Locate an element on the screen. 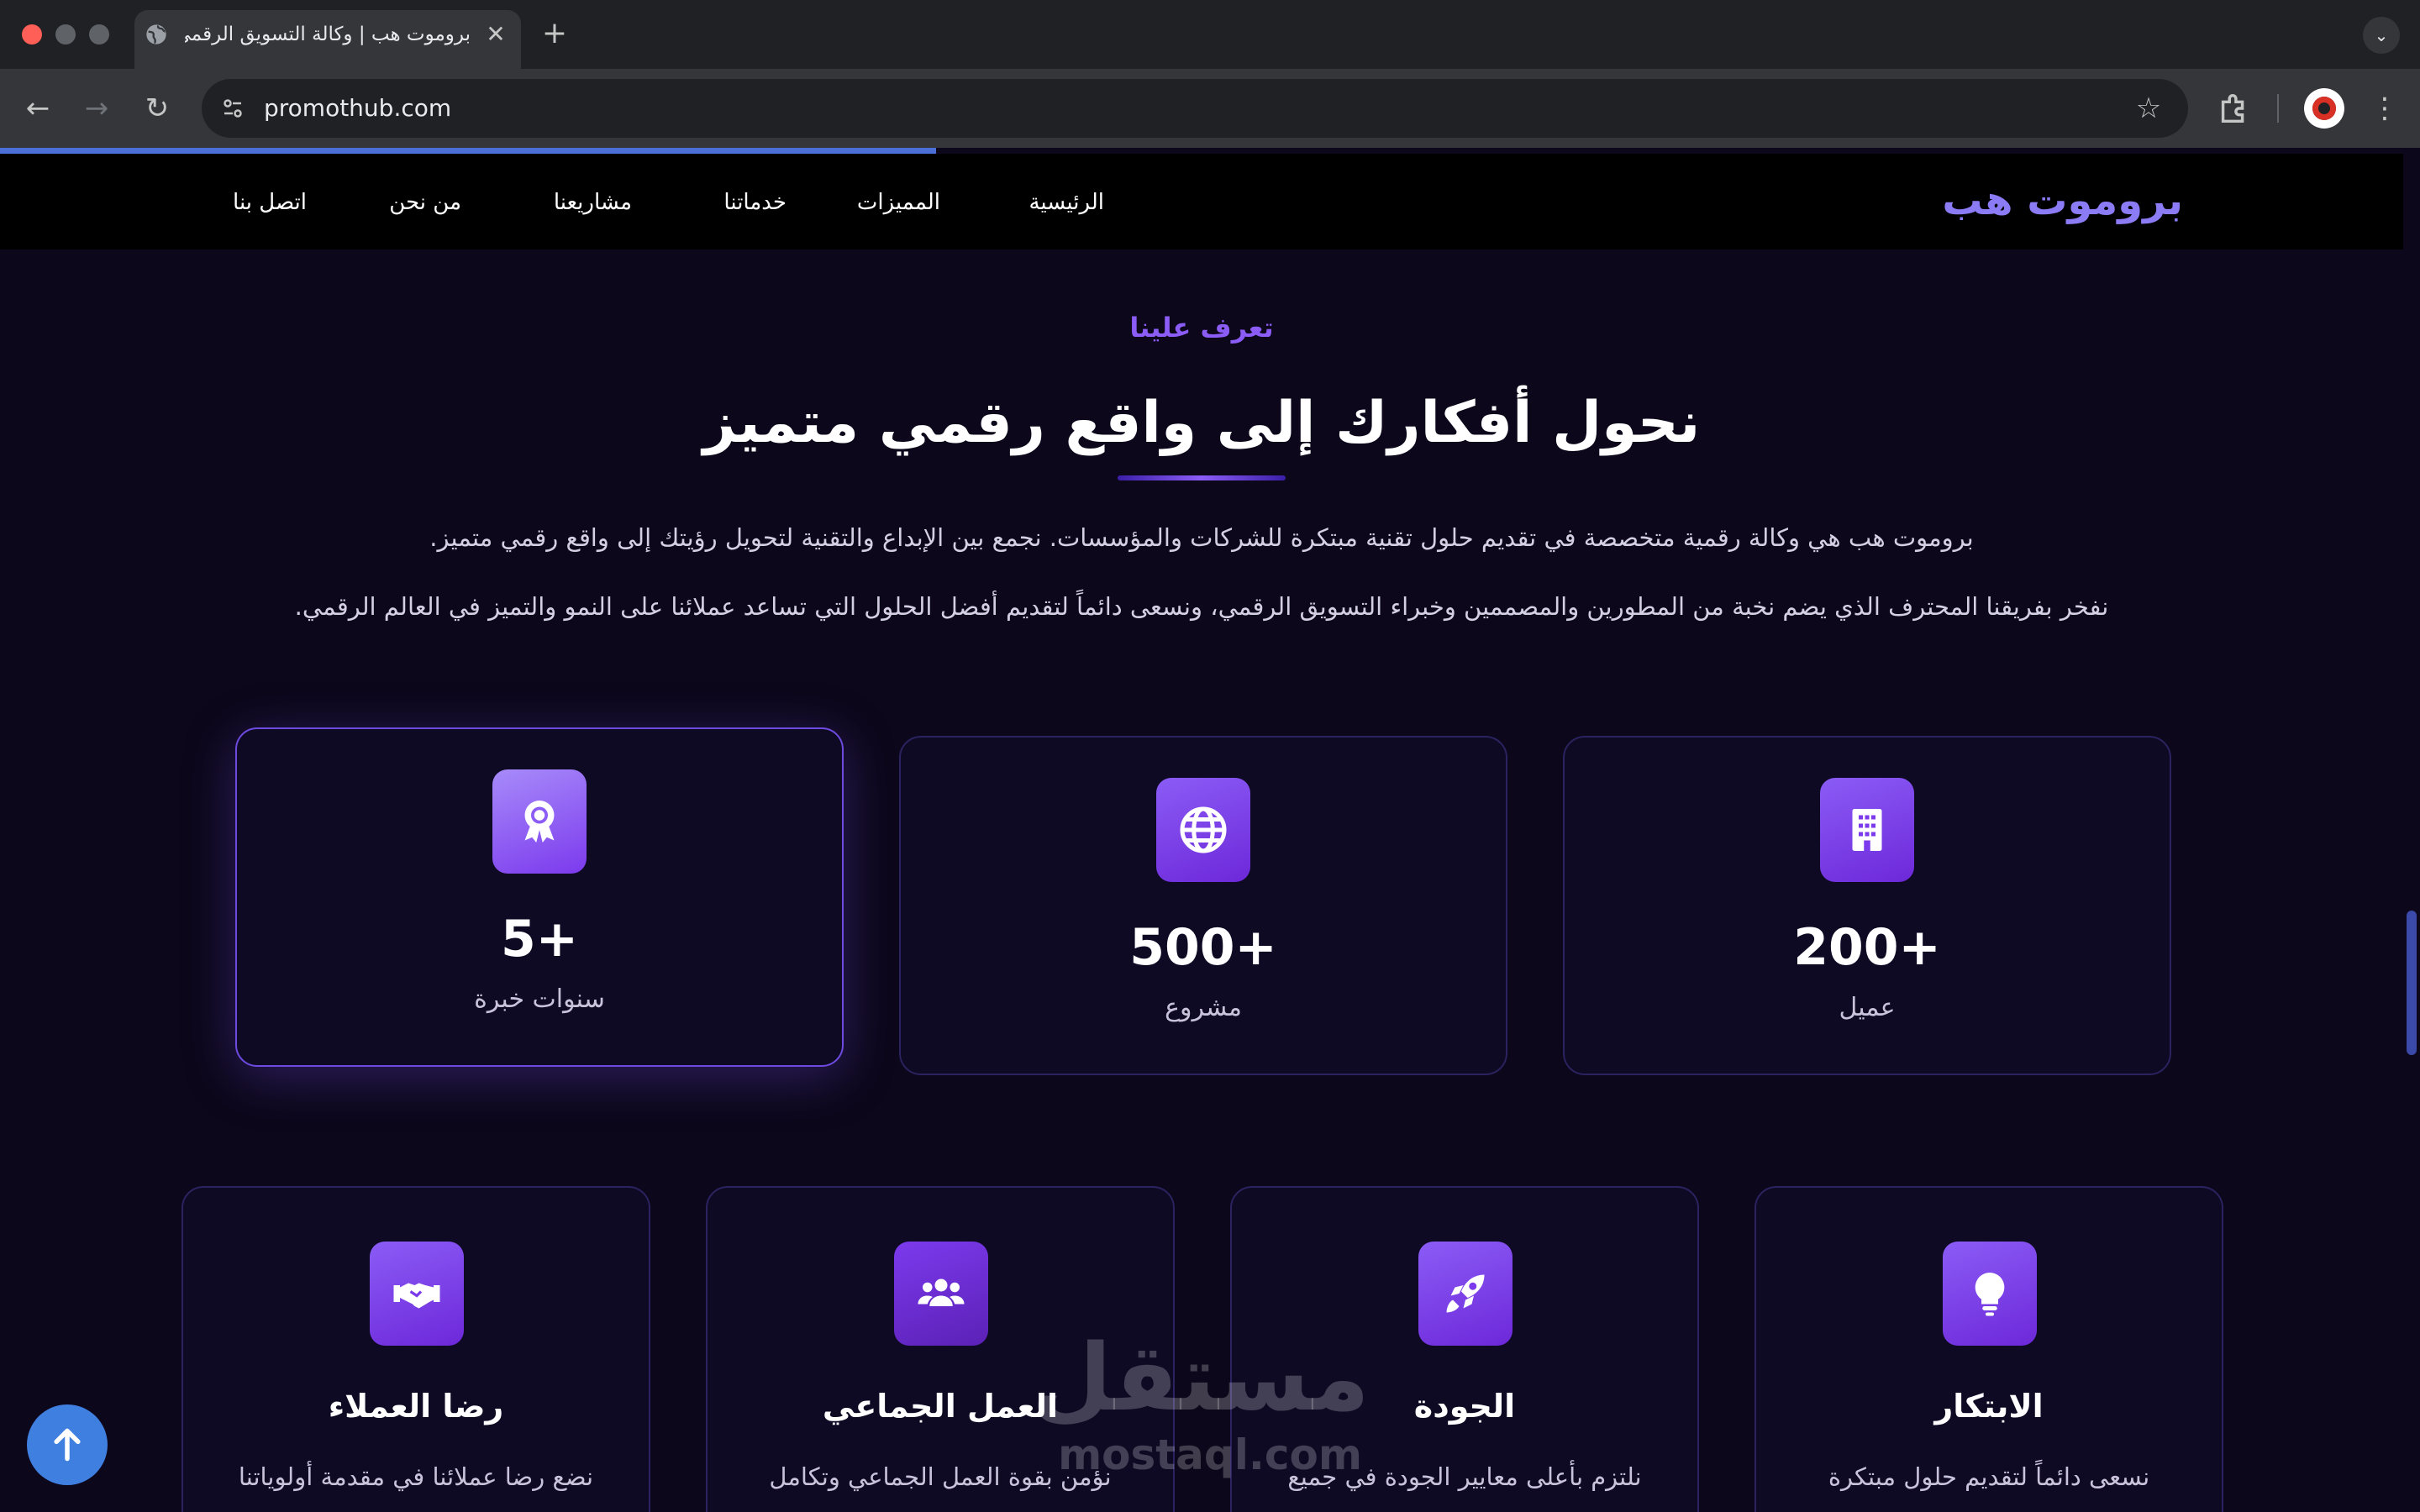 Image resolution: width=2420 pixels, height=1512 pixels. value-description: نسعى دائماً لتقديم حلول مبتكرة is located at coordinates (1989, 1476).